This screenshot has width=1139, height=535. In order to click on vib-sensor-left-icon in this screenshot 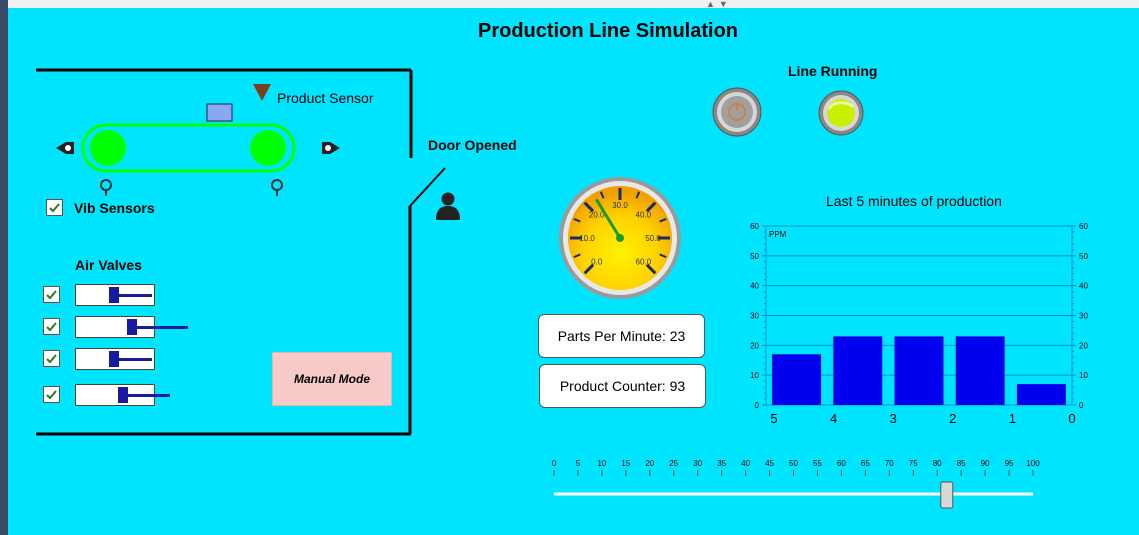, I will do `click(106, 187)`.